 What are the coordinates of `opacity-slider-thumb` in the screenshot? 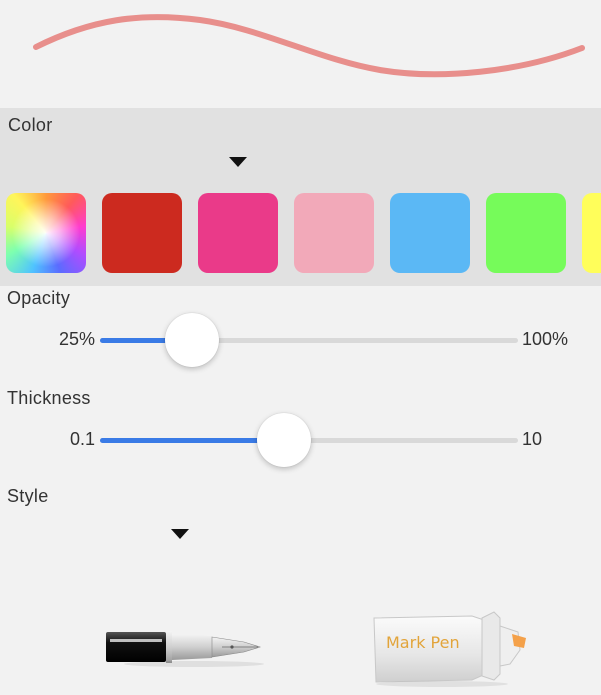 It's located at (191, 340).